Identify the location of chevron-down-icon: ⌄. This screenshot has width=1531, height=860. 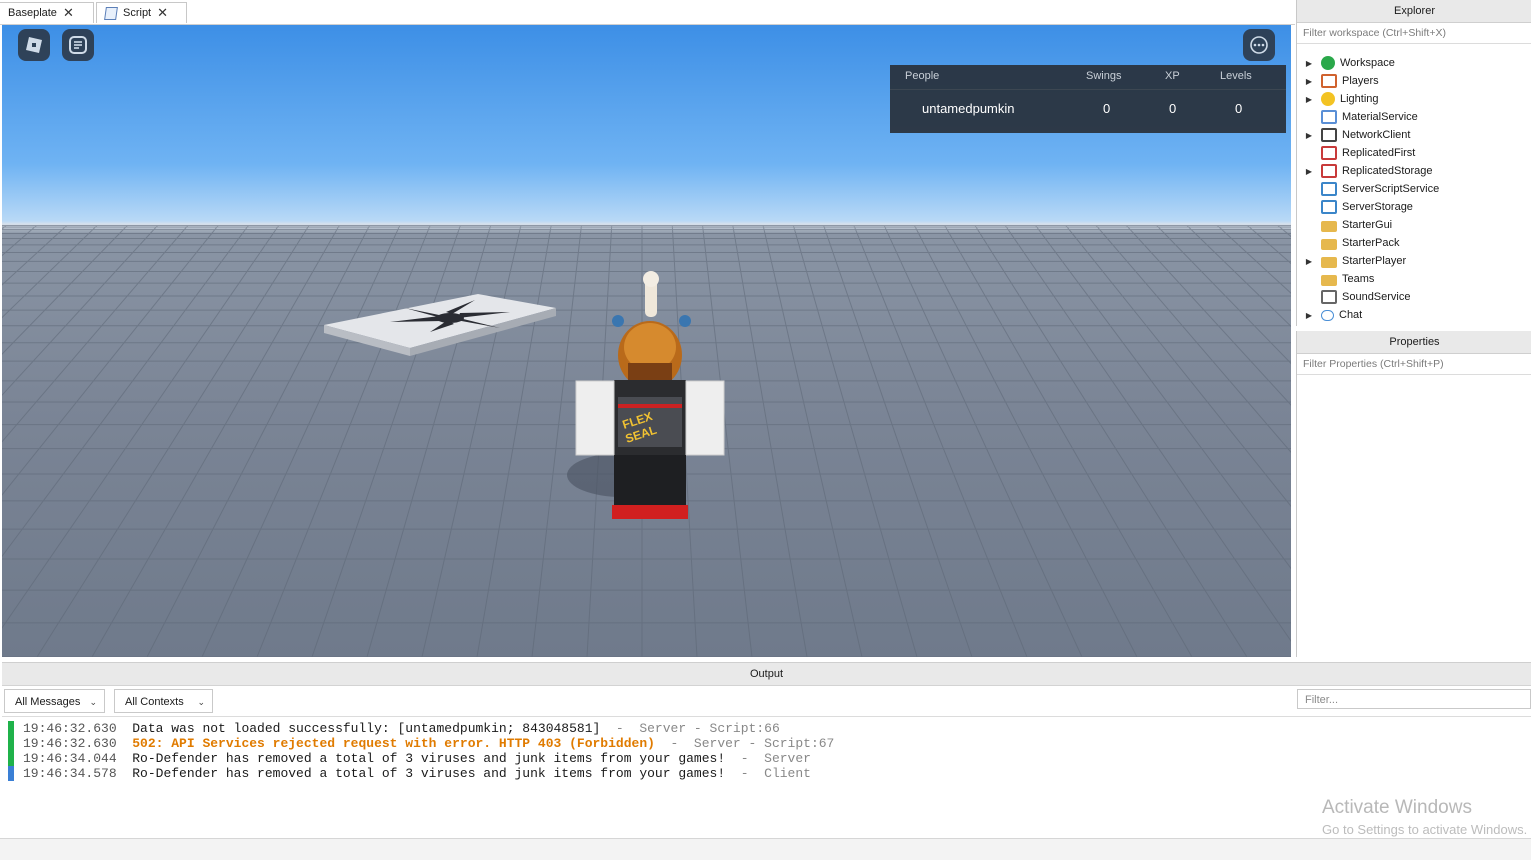
(93, 702).